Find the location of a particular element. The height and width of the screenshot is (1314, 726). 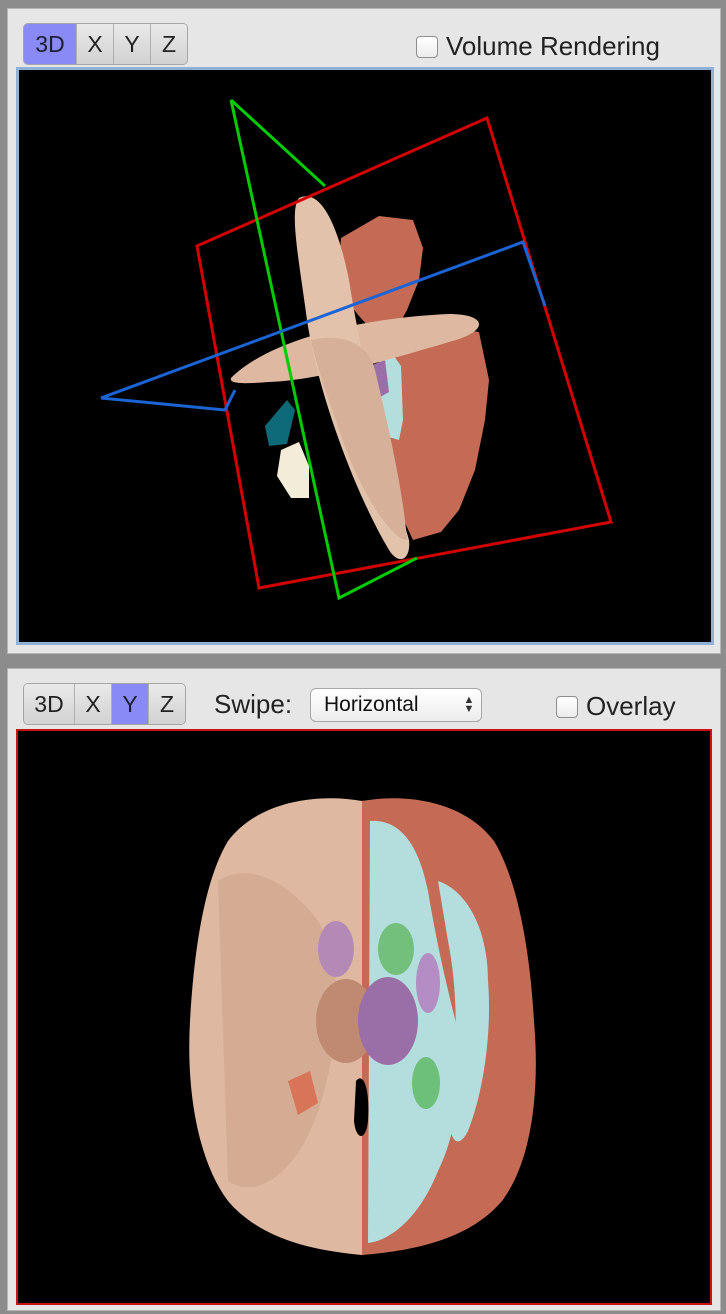

right-thalamus is located at coordinates (388, 1021).